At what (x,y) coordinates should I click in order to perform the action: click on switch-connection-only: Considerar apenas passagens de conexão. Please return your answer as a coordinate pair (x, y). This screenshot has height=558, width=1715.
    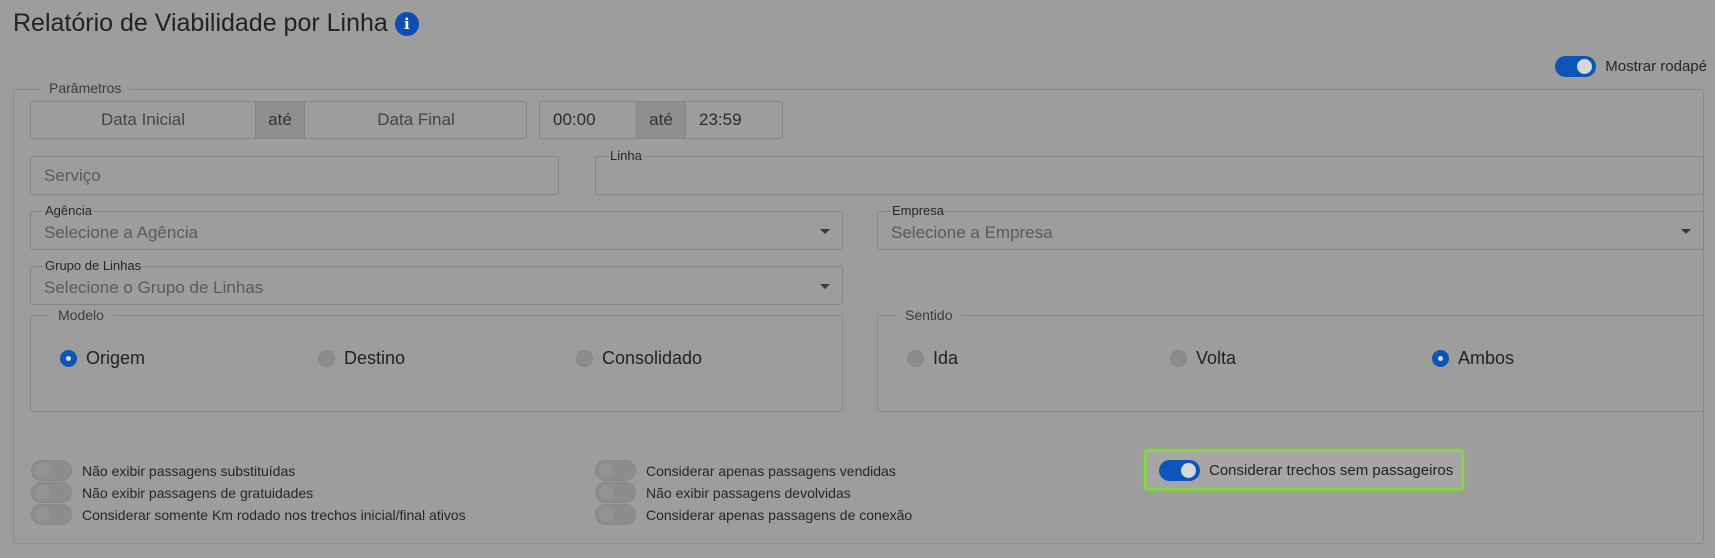
    Looking at the image, I should click on (753, 514).